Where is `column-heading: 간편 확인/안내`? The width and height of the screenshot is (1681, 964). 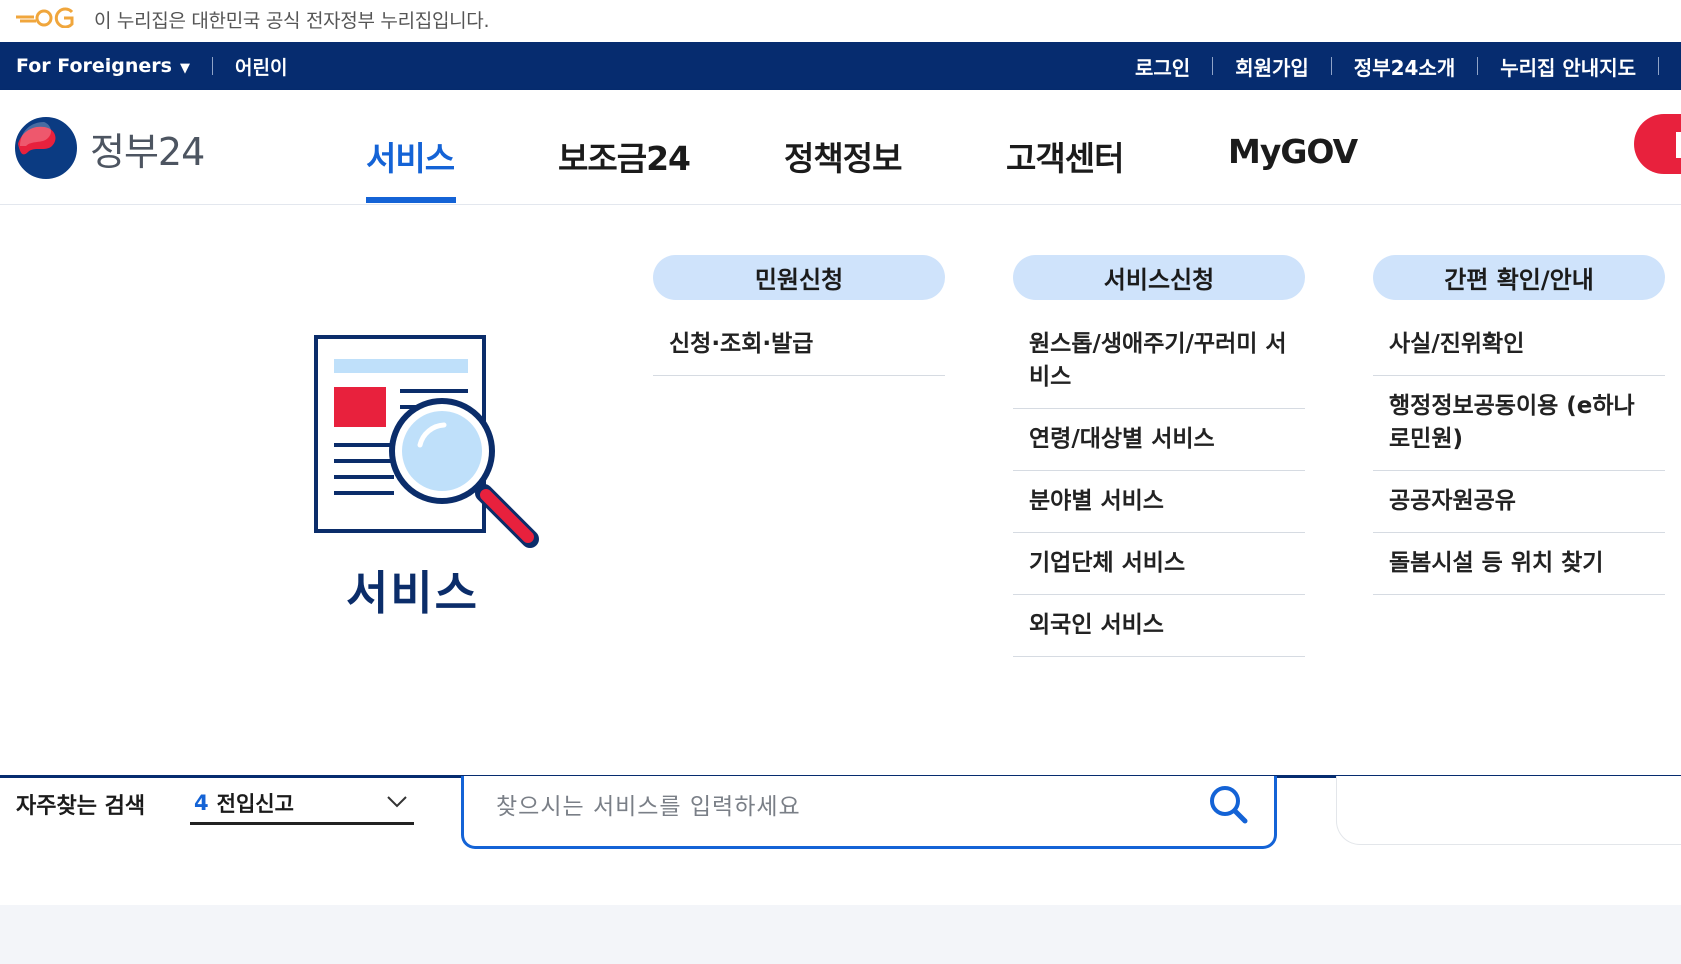 column-heading: 간편 확인/안내 is located at coordinates (1519, 277).